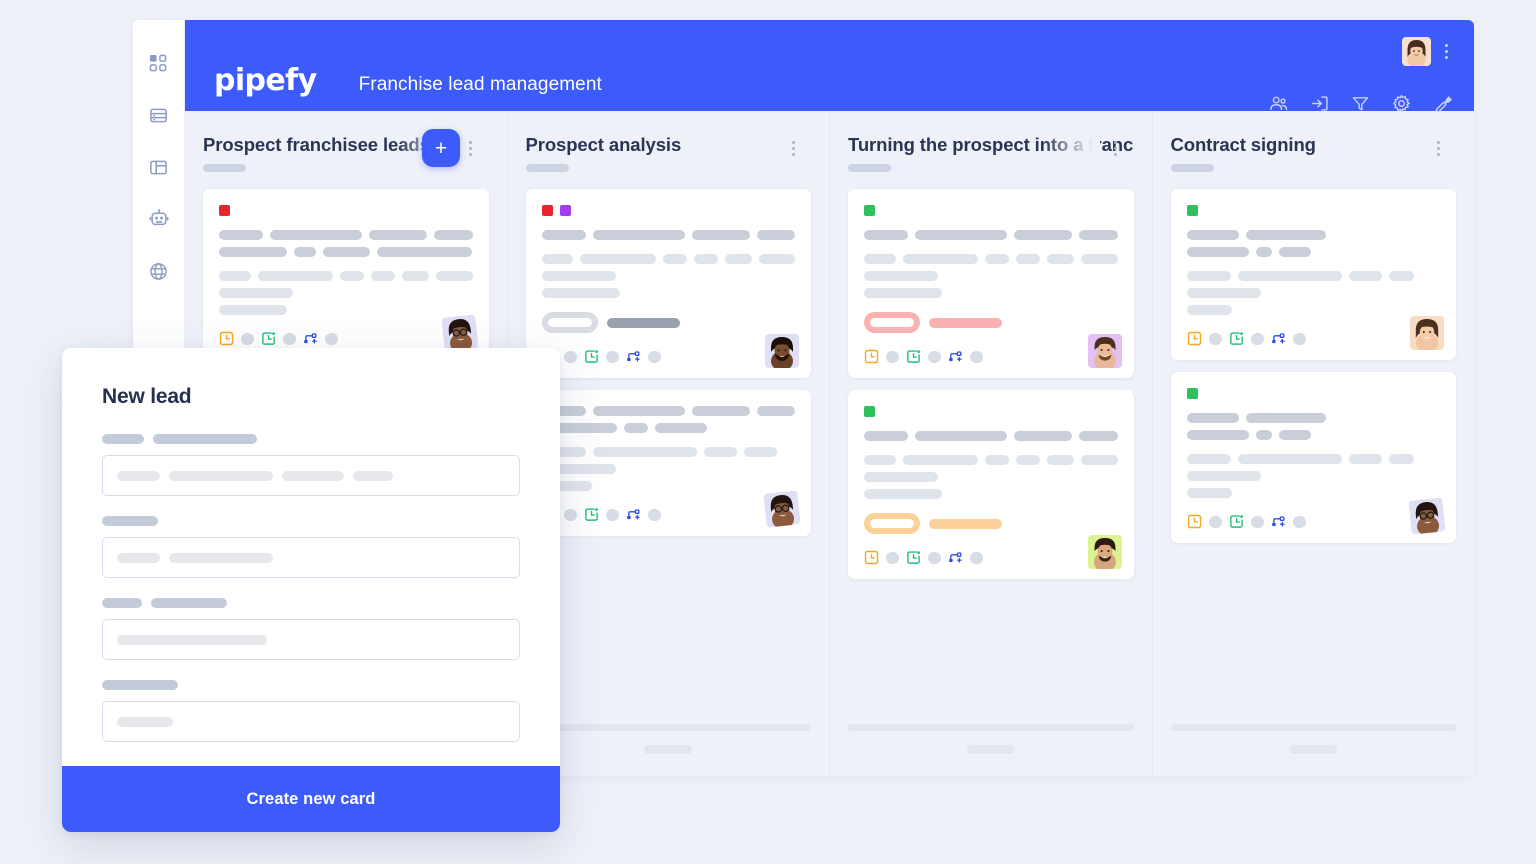  I want to click on create-new-card-button: Create new card, so click(311, 799).